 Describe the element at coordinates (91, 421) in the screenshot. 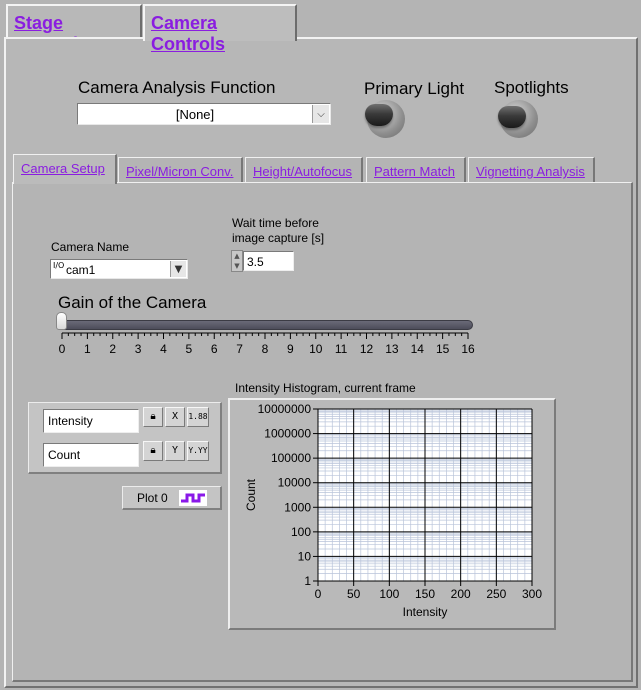

I see `x-scale-name: Intensity` at that location.